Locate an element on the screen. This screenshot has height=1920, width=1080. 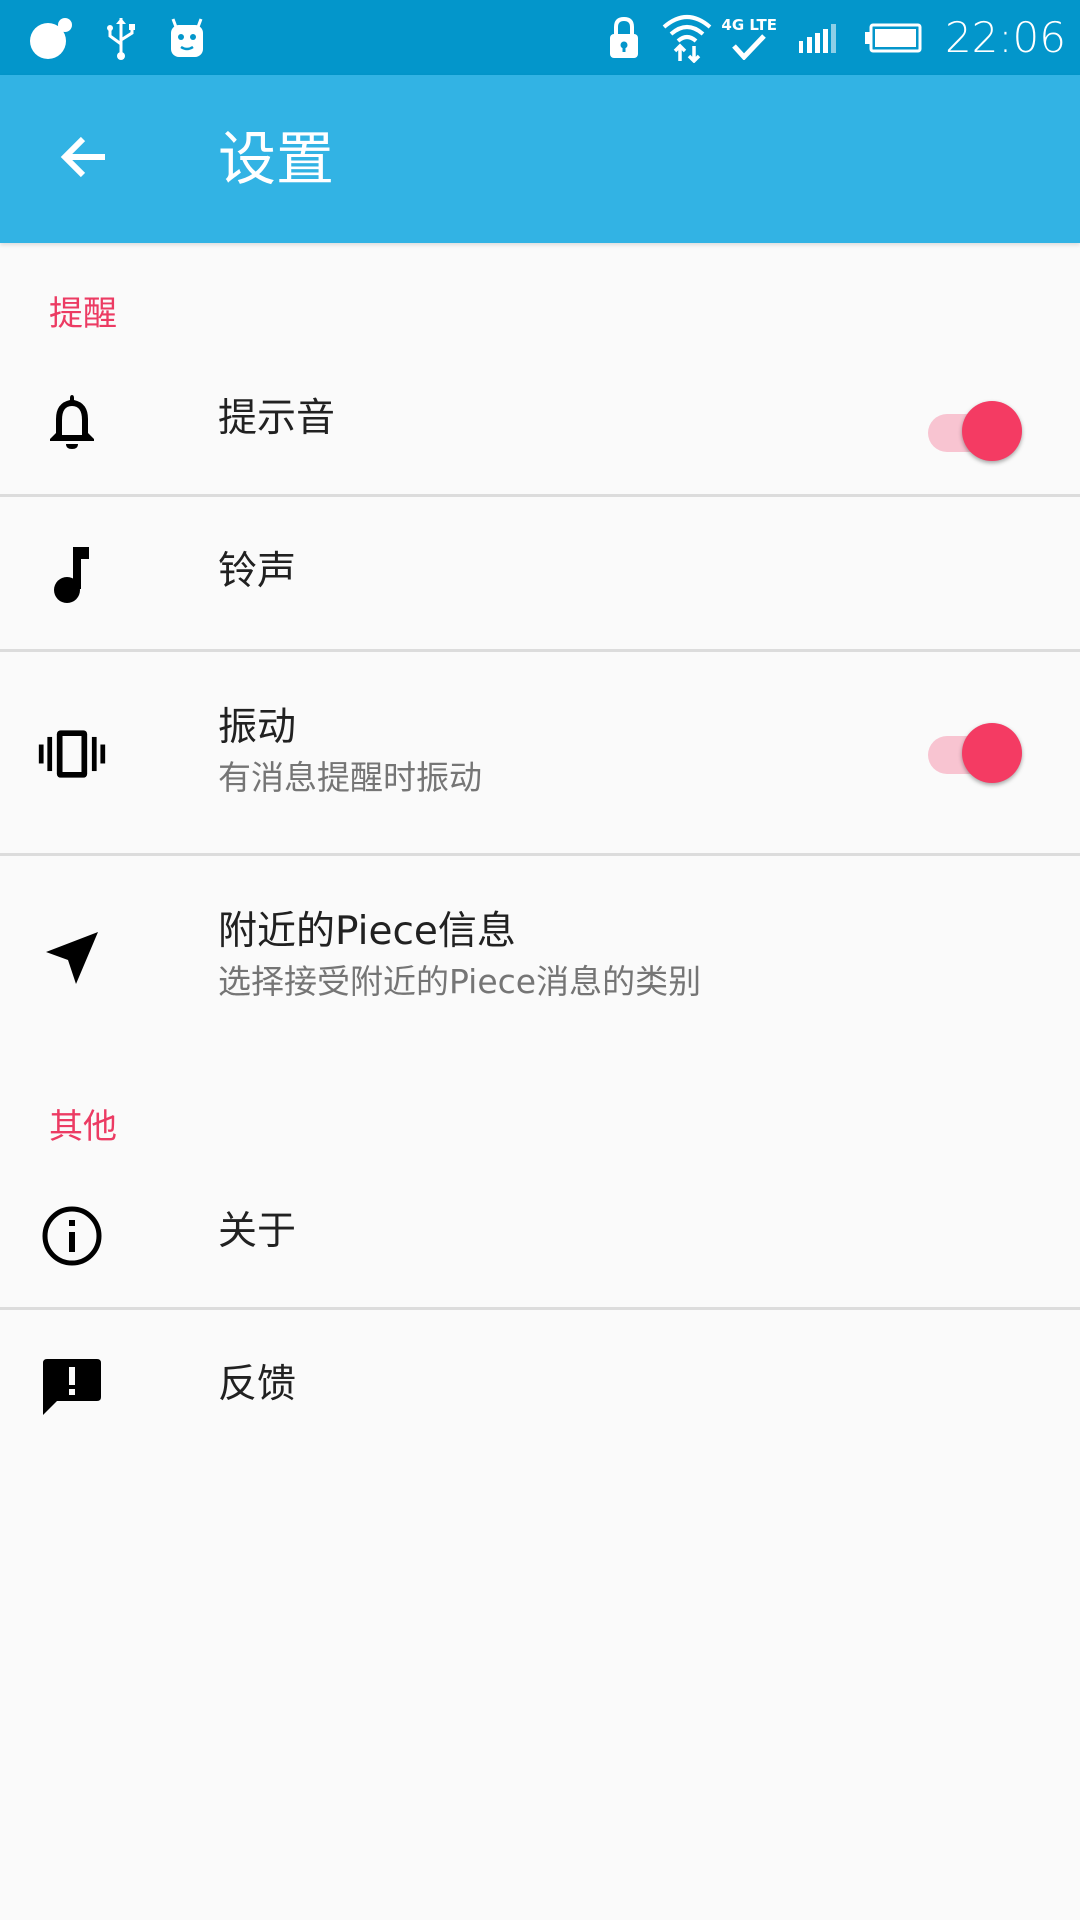
pref-vibration: 振动 有消息提醒时振动 is located at coordinates (540, 754).